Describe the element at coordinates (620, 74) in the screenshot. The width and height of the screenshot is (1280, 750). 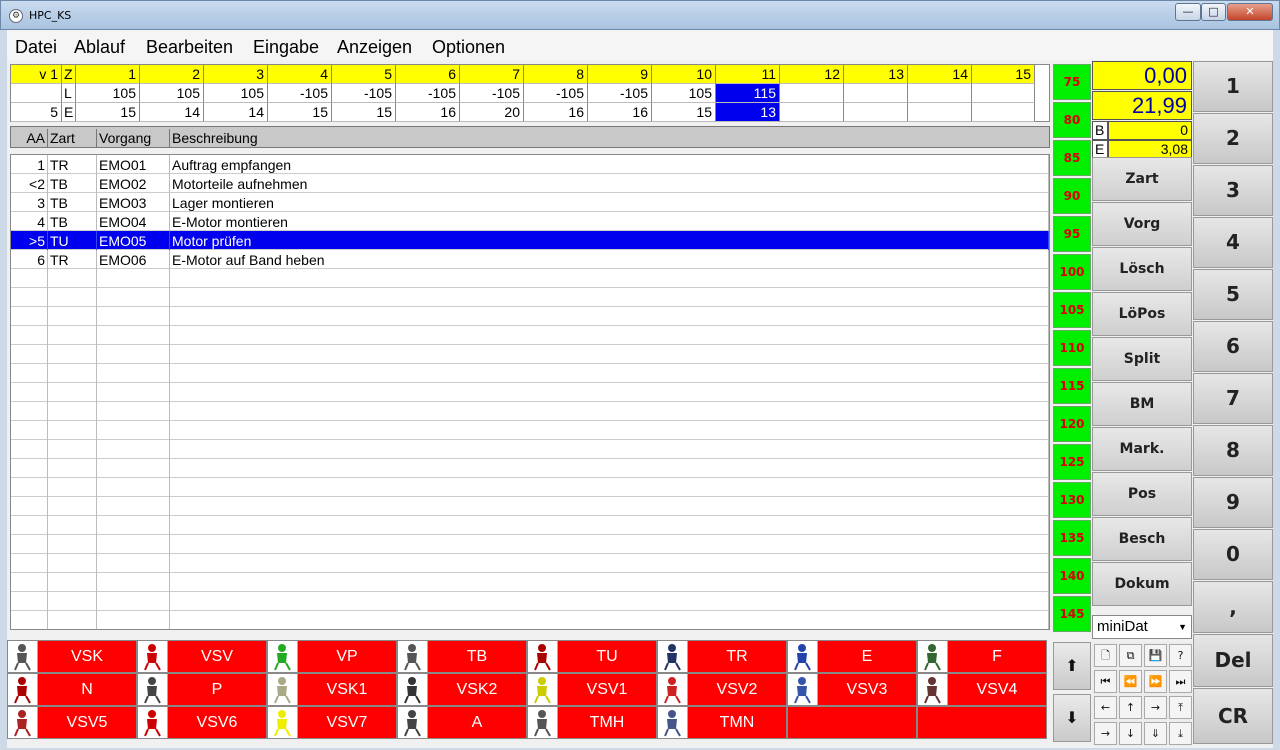
I see `grid-cell: 9` at that location.